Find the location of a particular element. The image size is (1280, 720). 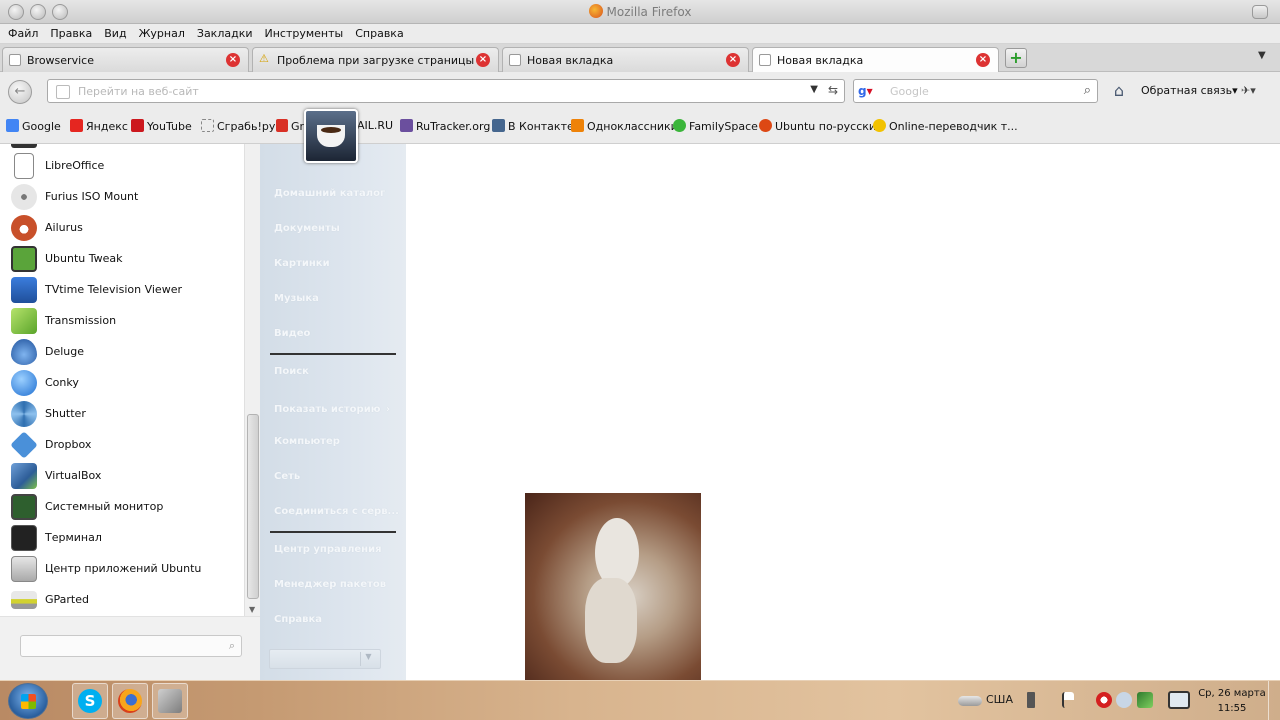

stop-icon is located at coordinates (1104, 700).